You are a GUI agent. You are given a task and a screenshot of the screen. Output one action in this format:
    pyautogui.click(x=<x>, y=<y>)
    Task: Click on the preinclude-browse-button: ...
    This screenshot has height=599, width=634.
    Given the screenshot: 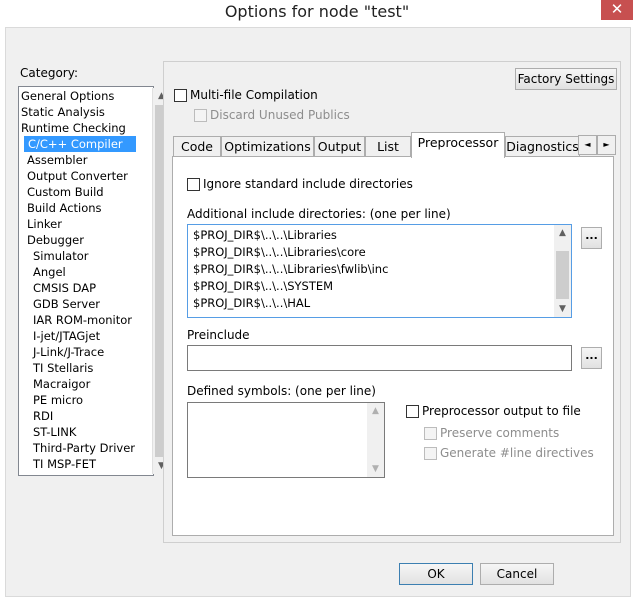 What is the action you would take?
    pyautogui.click(x=591, y=358)
    